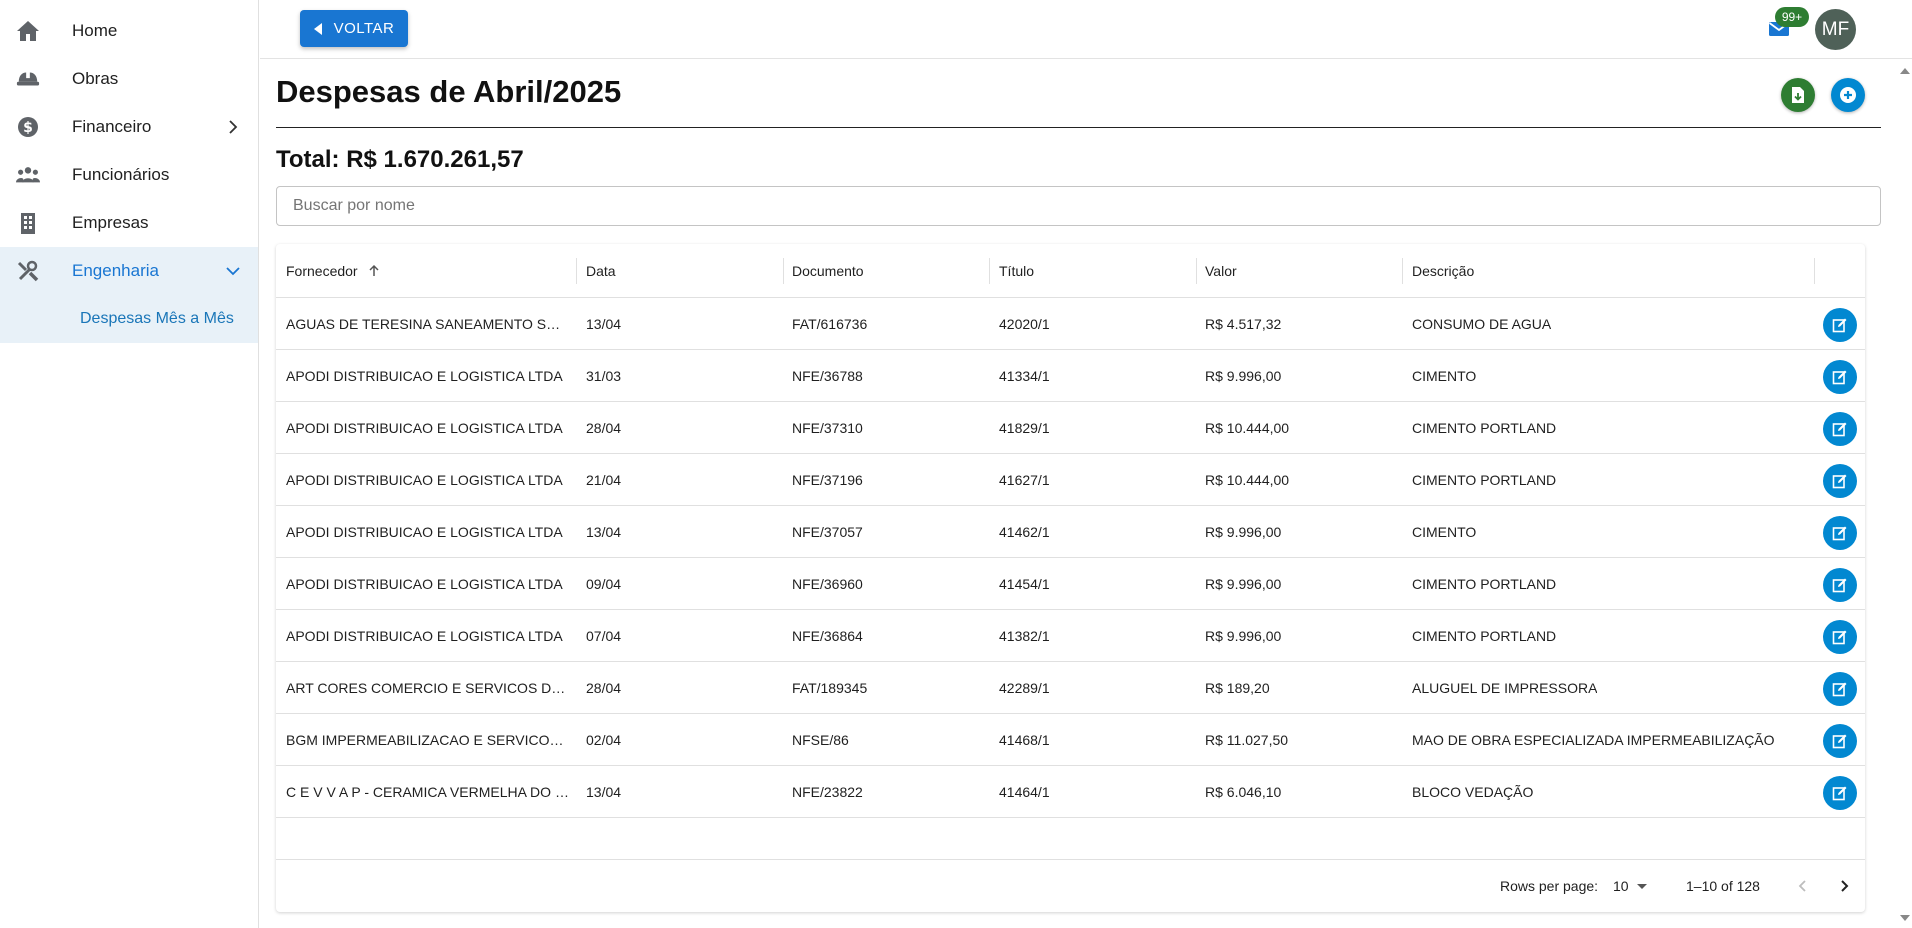 This screenshot has width=1912, height=928. I want to click on cell-documento-text: NFSE/86, so click(820, 740).